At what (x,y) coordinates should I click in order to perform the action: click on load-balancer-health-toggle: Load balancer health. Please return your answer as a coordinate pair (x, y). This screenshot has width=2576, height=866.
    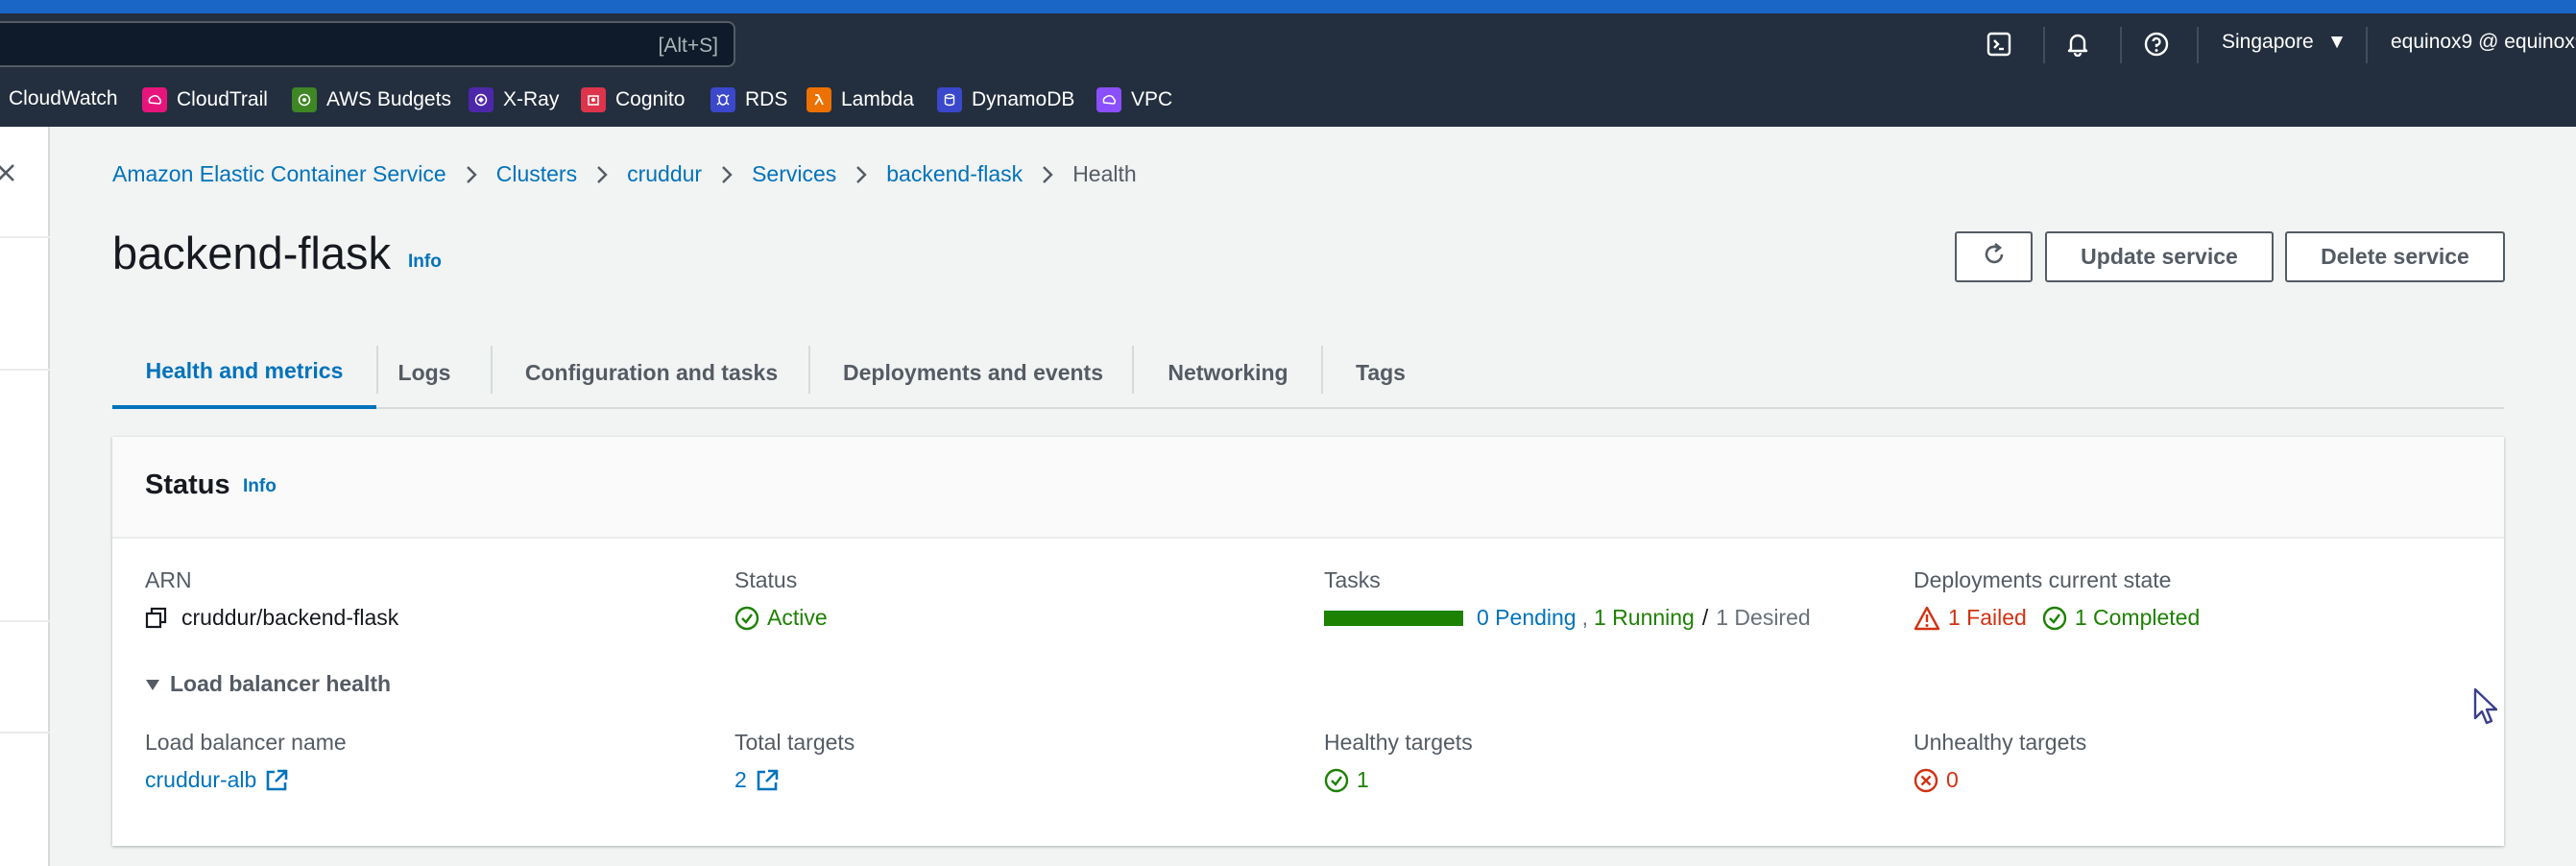
    Looking at the image, I should click on (268, 684).